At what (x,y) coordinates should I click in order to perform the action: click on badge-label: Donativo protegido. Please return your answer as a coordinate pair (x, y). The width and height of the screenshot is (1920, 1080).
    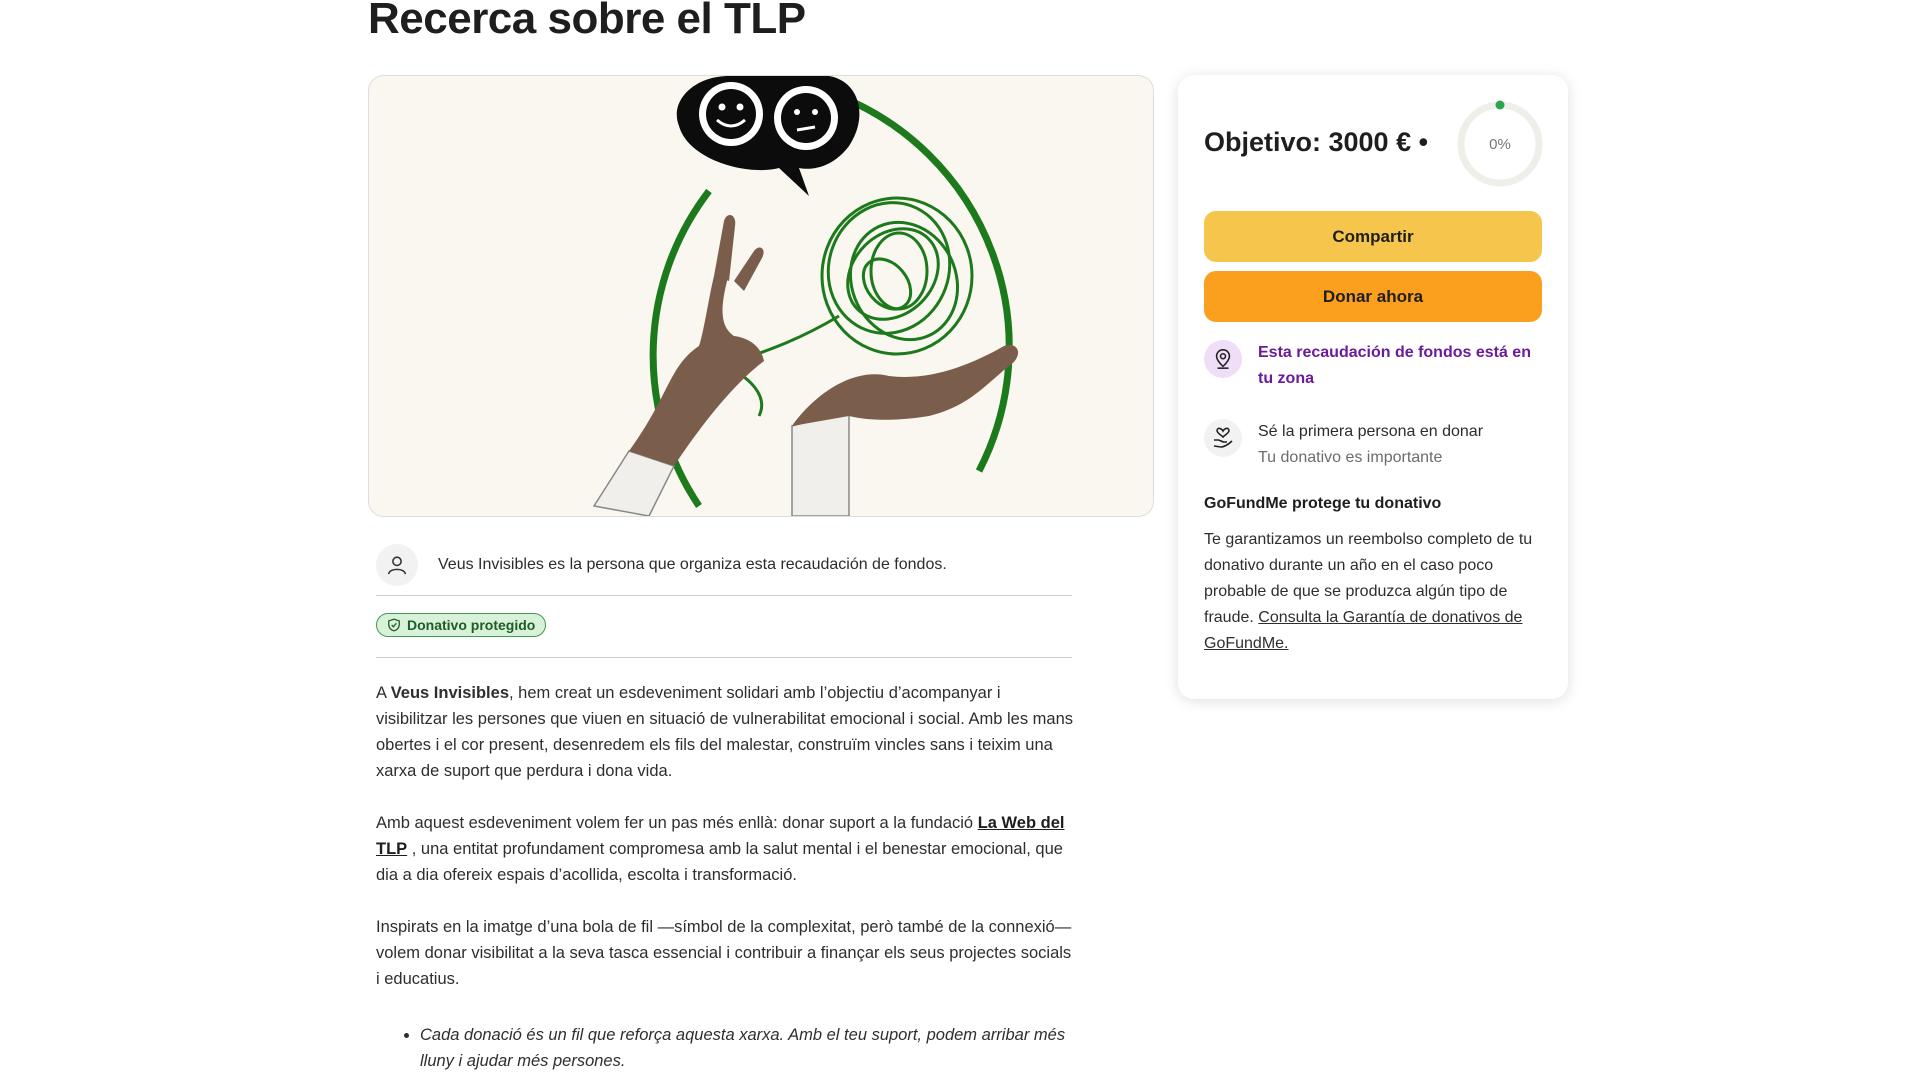
    Looking at the image, I should click on (471, 625).